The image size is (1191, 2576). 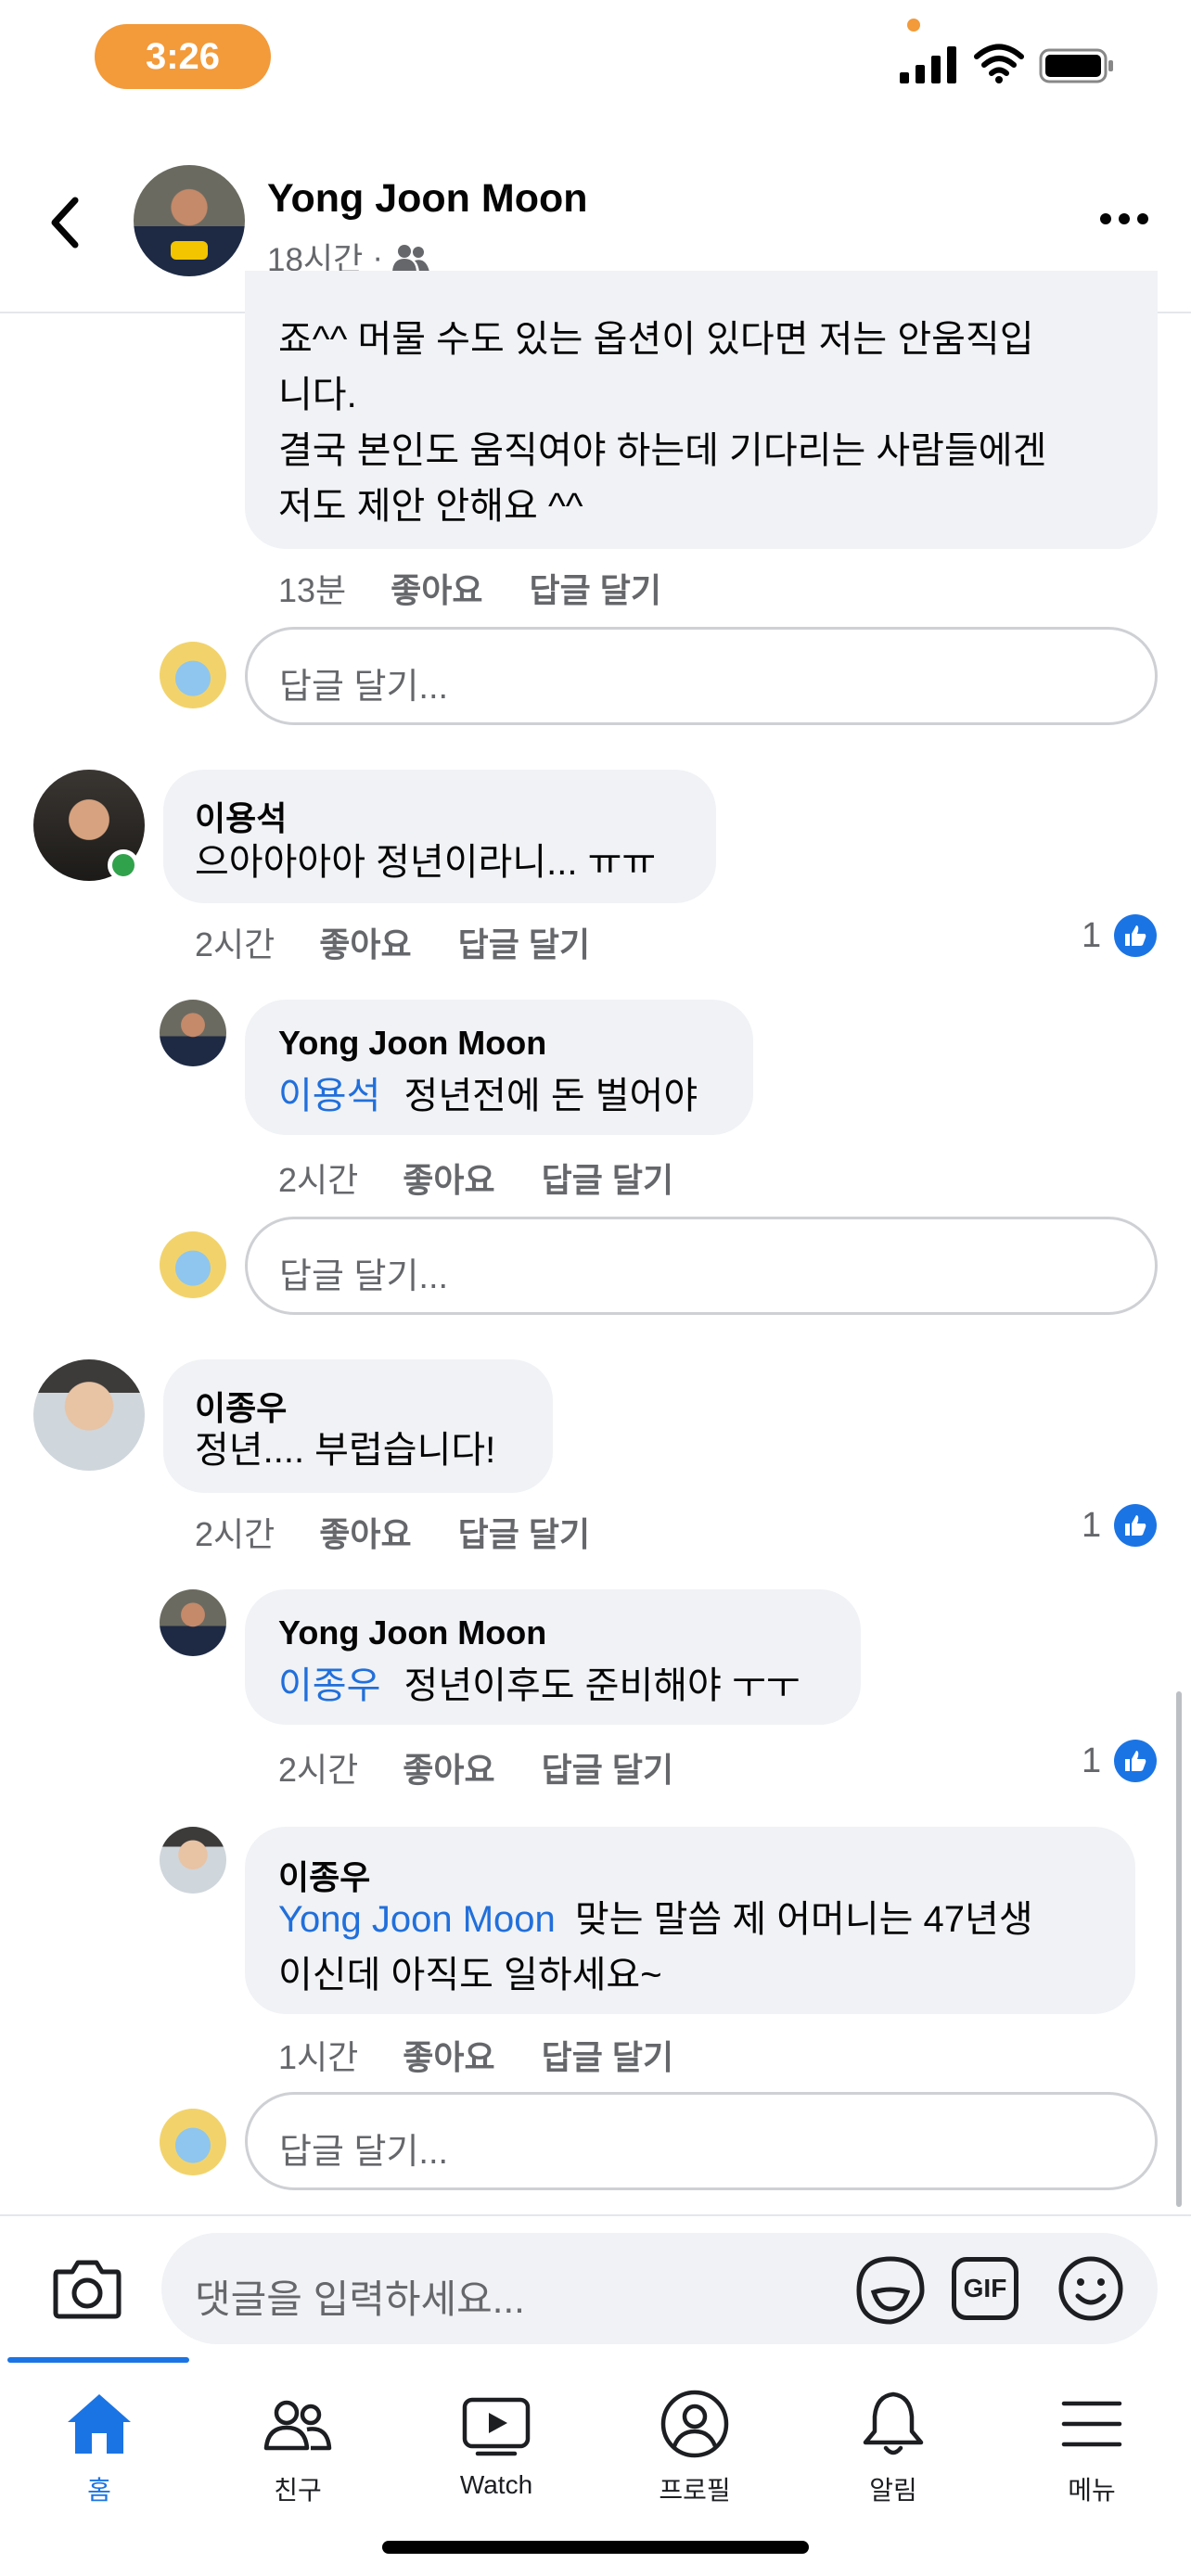 I want to click on profile-icon, so click(x=694, y=2424).